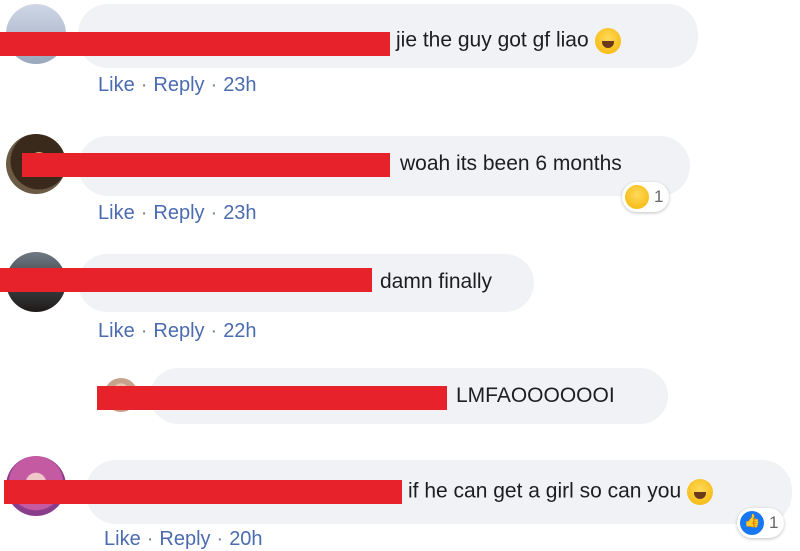 The image size is (800, 551). I want to click on timestamp: 22h, so click(239, 331).